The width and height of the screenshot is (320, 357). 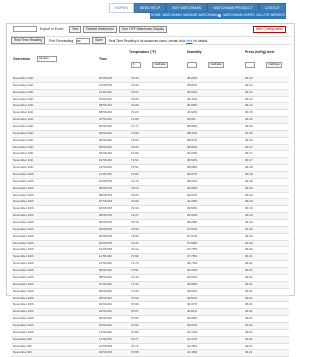 I want to click on temperature-cell: 72.18, so click(x=135, y=222).